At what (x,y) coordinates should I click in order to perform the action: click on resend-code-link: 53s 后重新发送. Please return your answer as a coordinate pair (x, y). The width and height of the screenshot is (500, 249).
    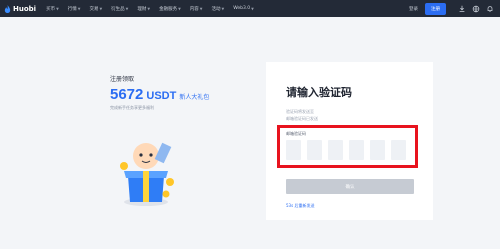
    Looking at the image, I should click on (300, 206).